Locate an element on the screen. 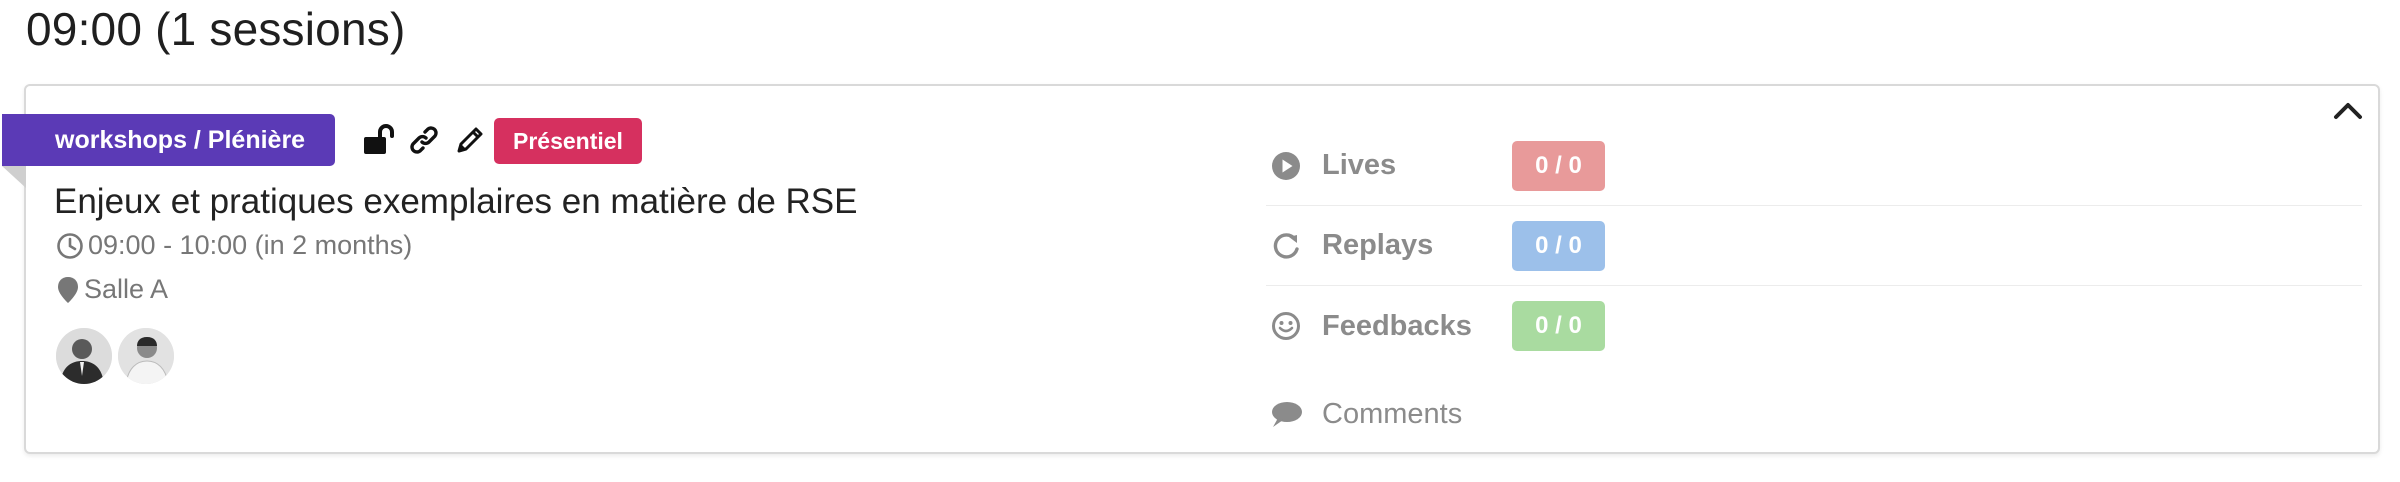 Image resolution: width=2400 pixels, height=482 pixels. chevron-up-icon is located at coordinates (2348, 111).